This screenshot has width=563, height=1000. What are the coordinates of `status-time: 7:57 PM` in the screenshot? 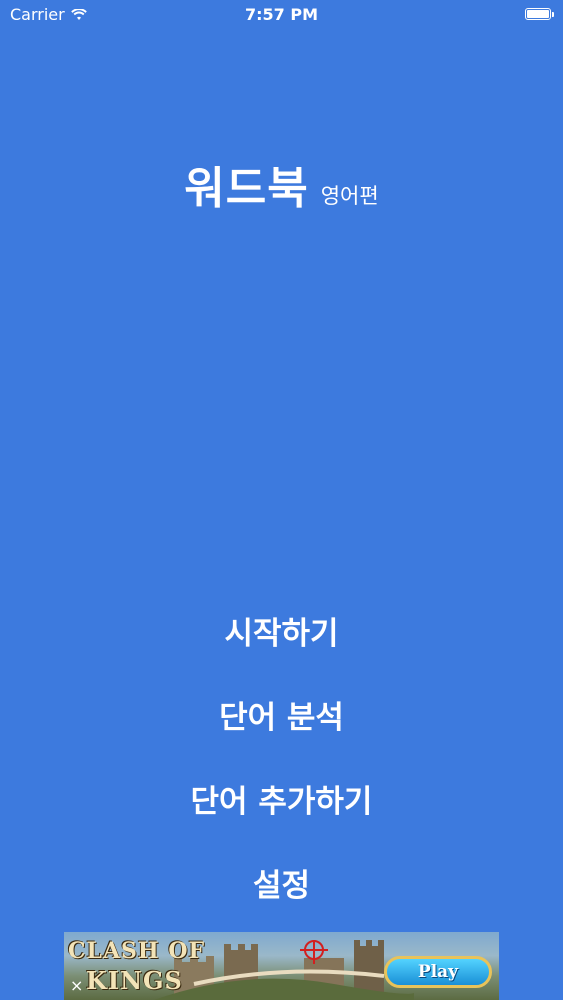 It's located at (281, 14).